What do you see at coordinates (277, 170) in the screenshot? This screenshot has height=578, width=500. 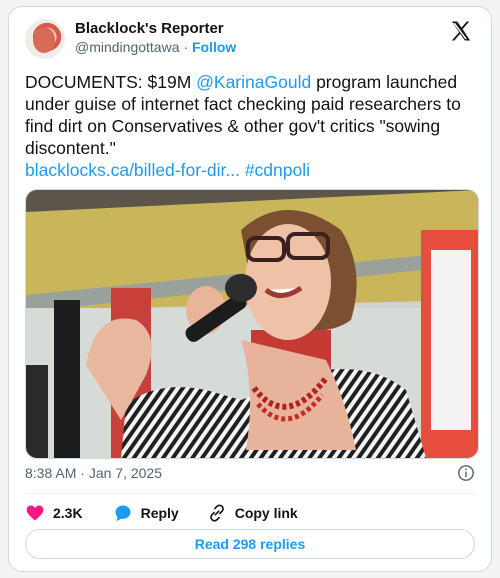 I see `hashtag-link: #cdnpoli` at bounding box center [277, 170].